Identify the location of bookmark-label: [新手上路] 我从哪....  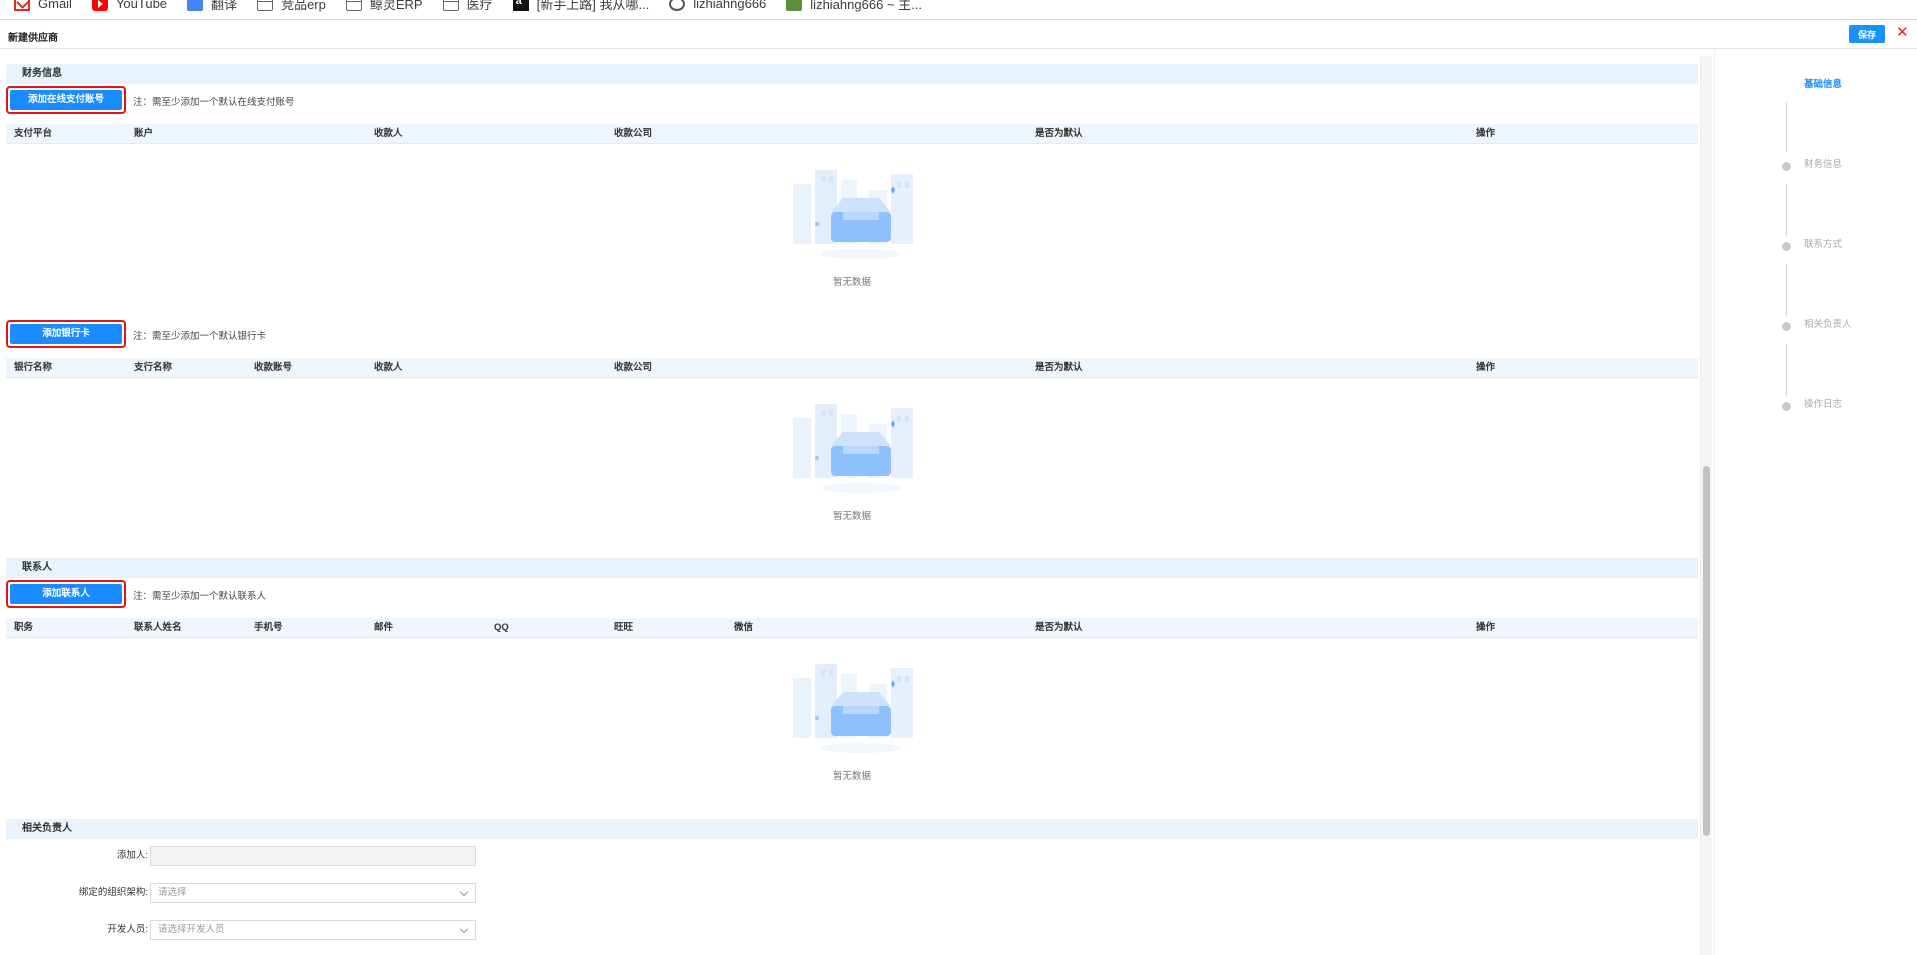
(593, 6).